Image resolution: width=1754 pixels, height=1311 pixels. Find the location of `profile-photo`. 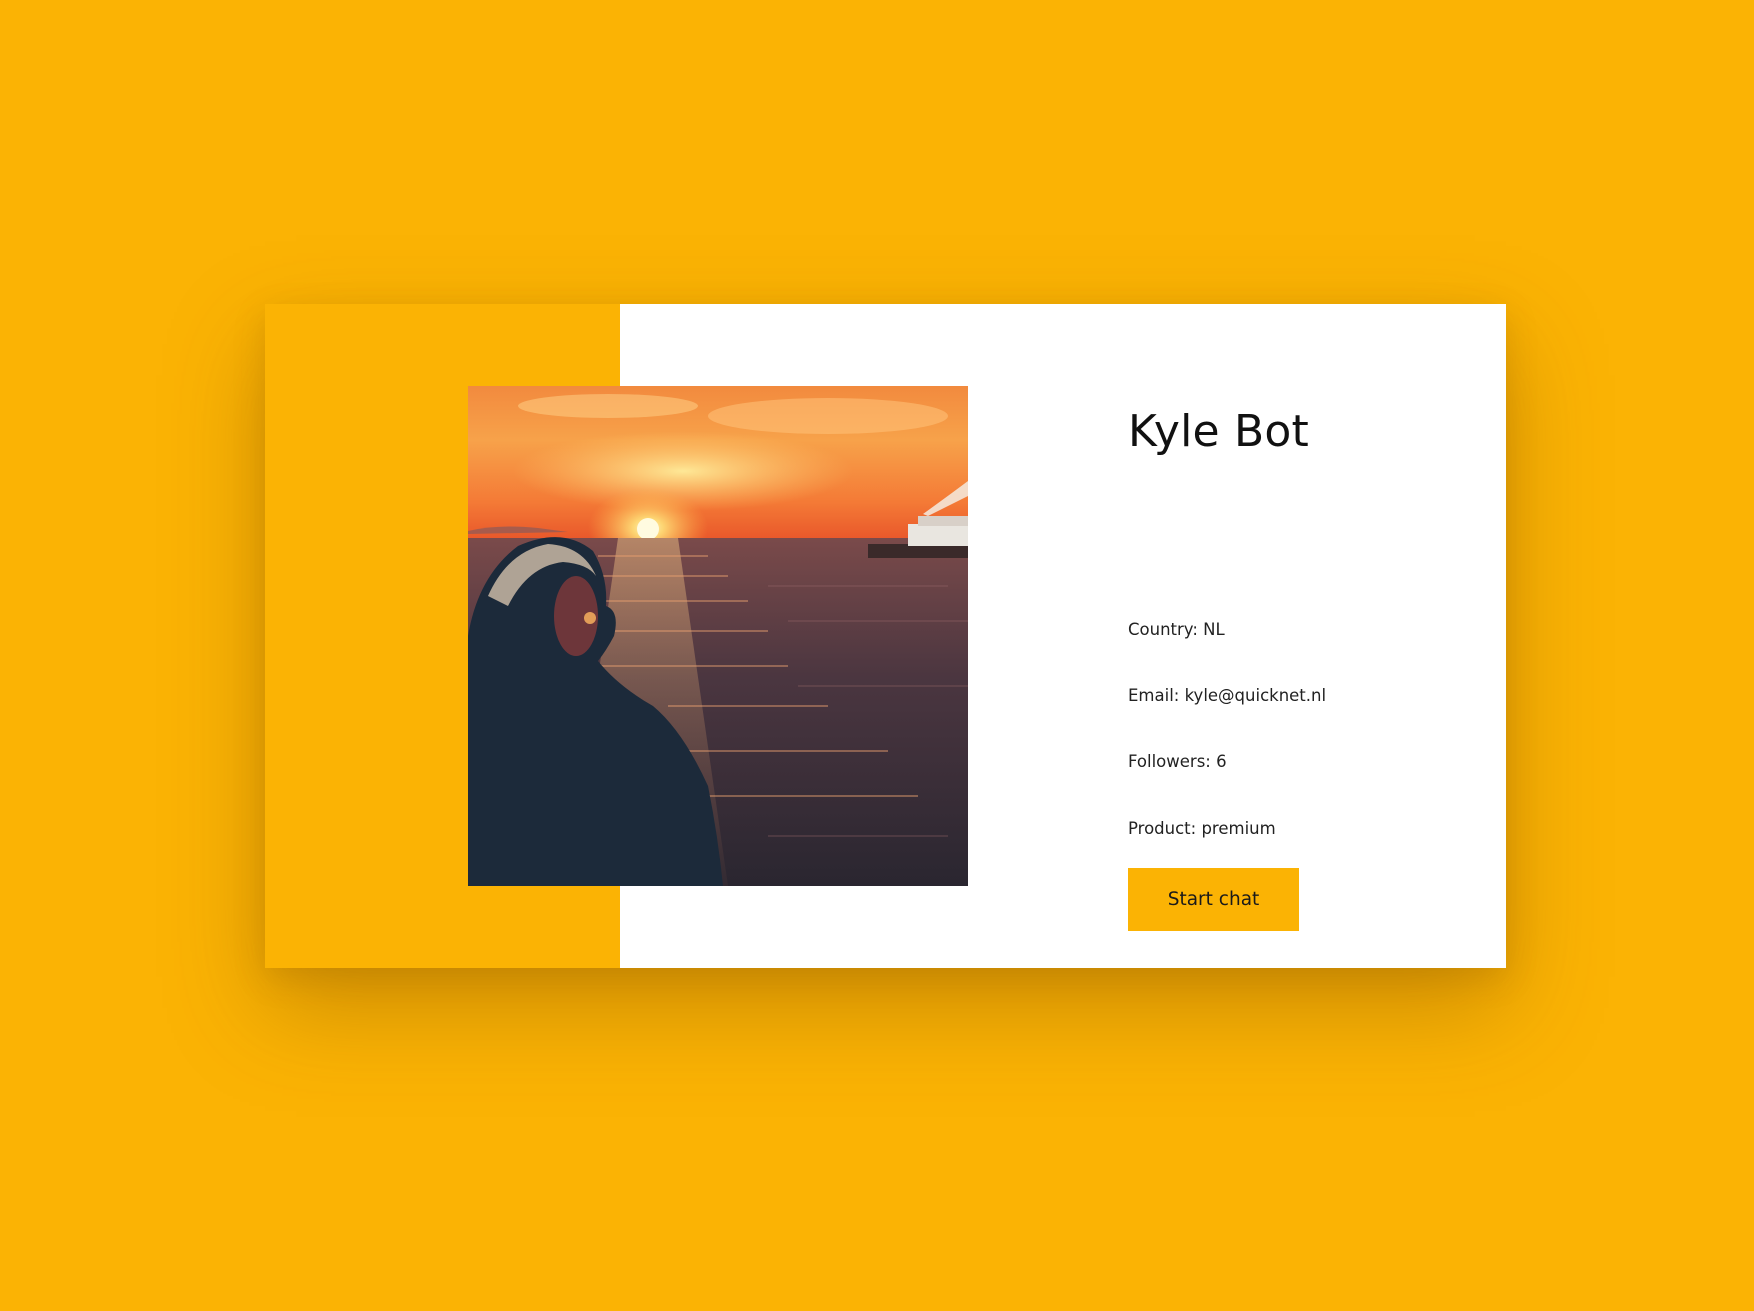

profile-photo is located at coordinates (718, 636).